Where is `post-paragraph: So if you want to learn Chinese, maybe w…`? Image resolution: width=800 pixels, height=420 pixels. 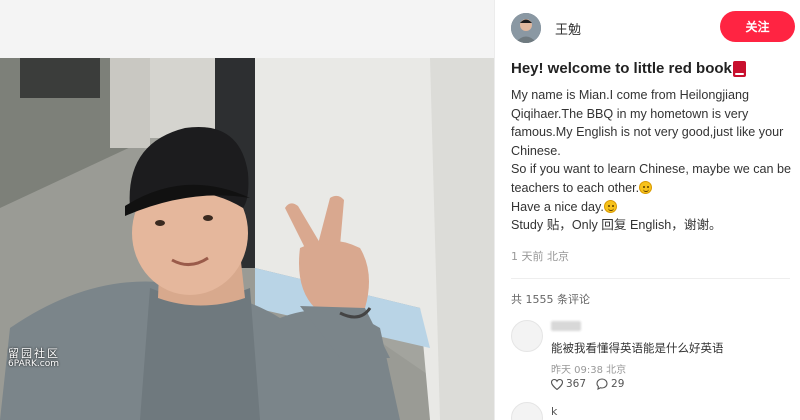
post-paragraph: So if you want to learn Chinese, maybe w… is located at coordinates (652, 178).